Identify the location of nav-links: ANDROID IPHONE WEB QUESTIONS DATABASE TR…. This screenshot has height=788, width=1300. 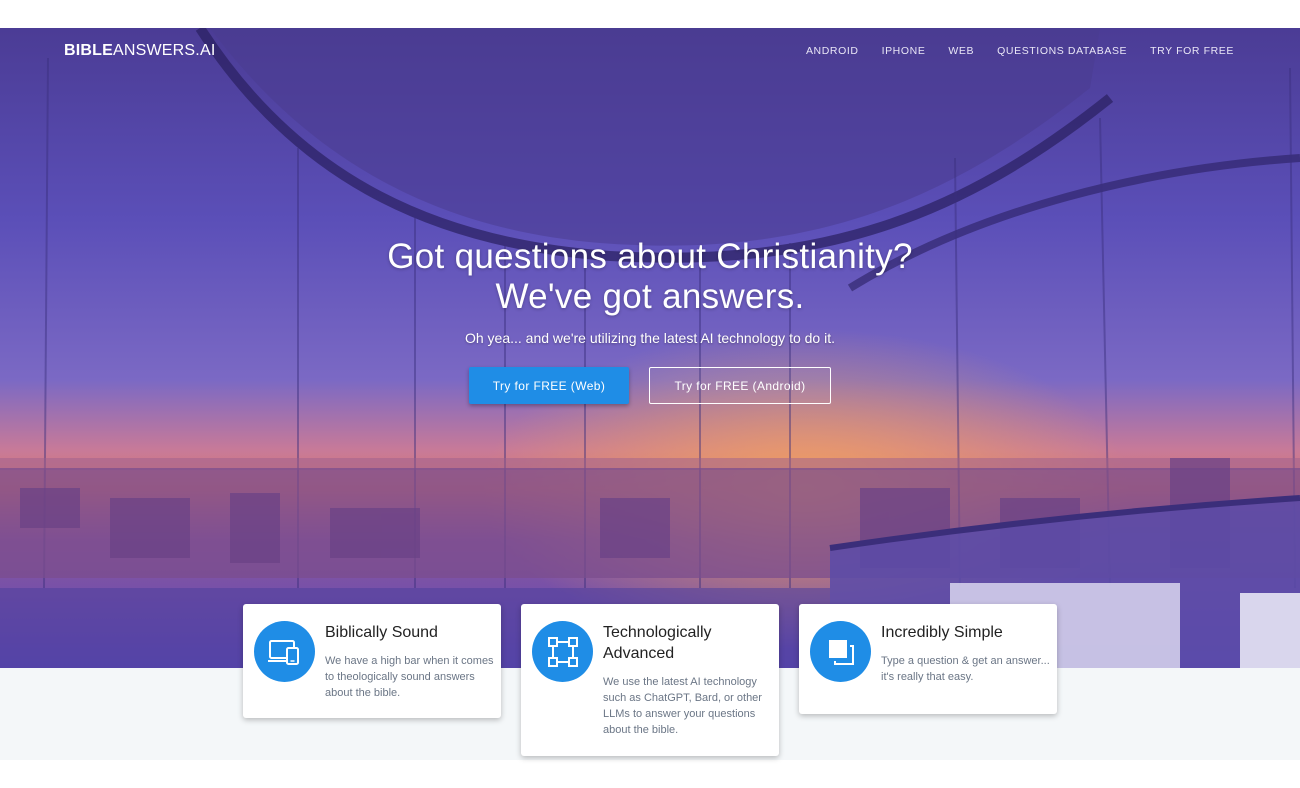
(1008, 51).